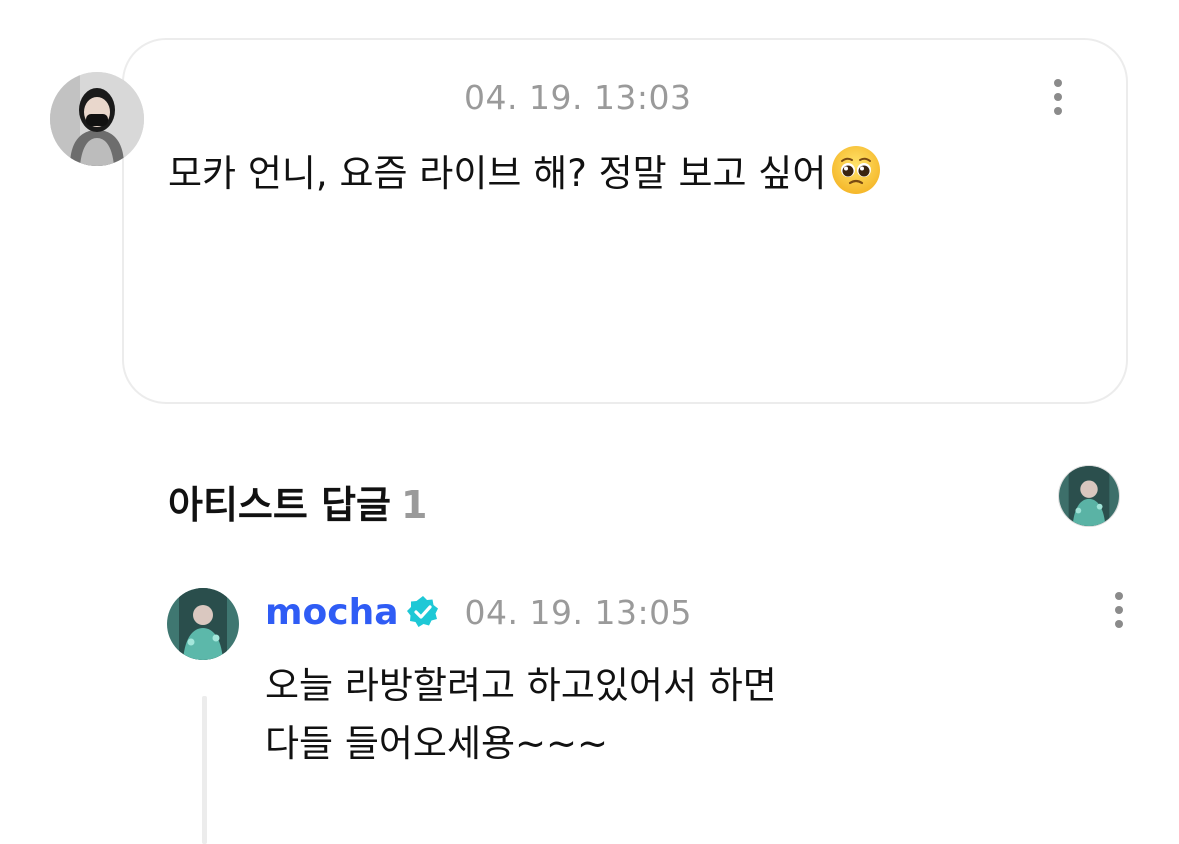 This screenshot has width=1179, height=844. I want to click on section-title-text: 아티스트 답글, so click(279, 505).